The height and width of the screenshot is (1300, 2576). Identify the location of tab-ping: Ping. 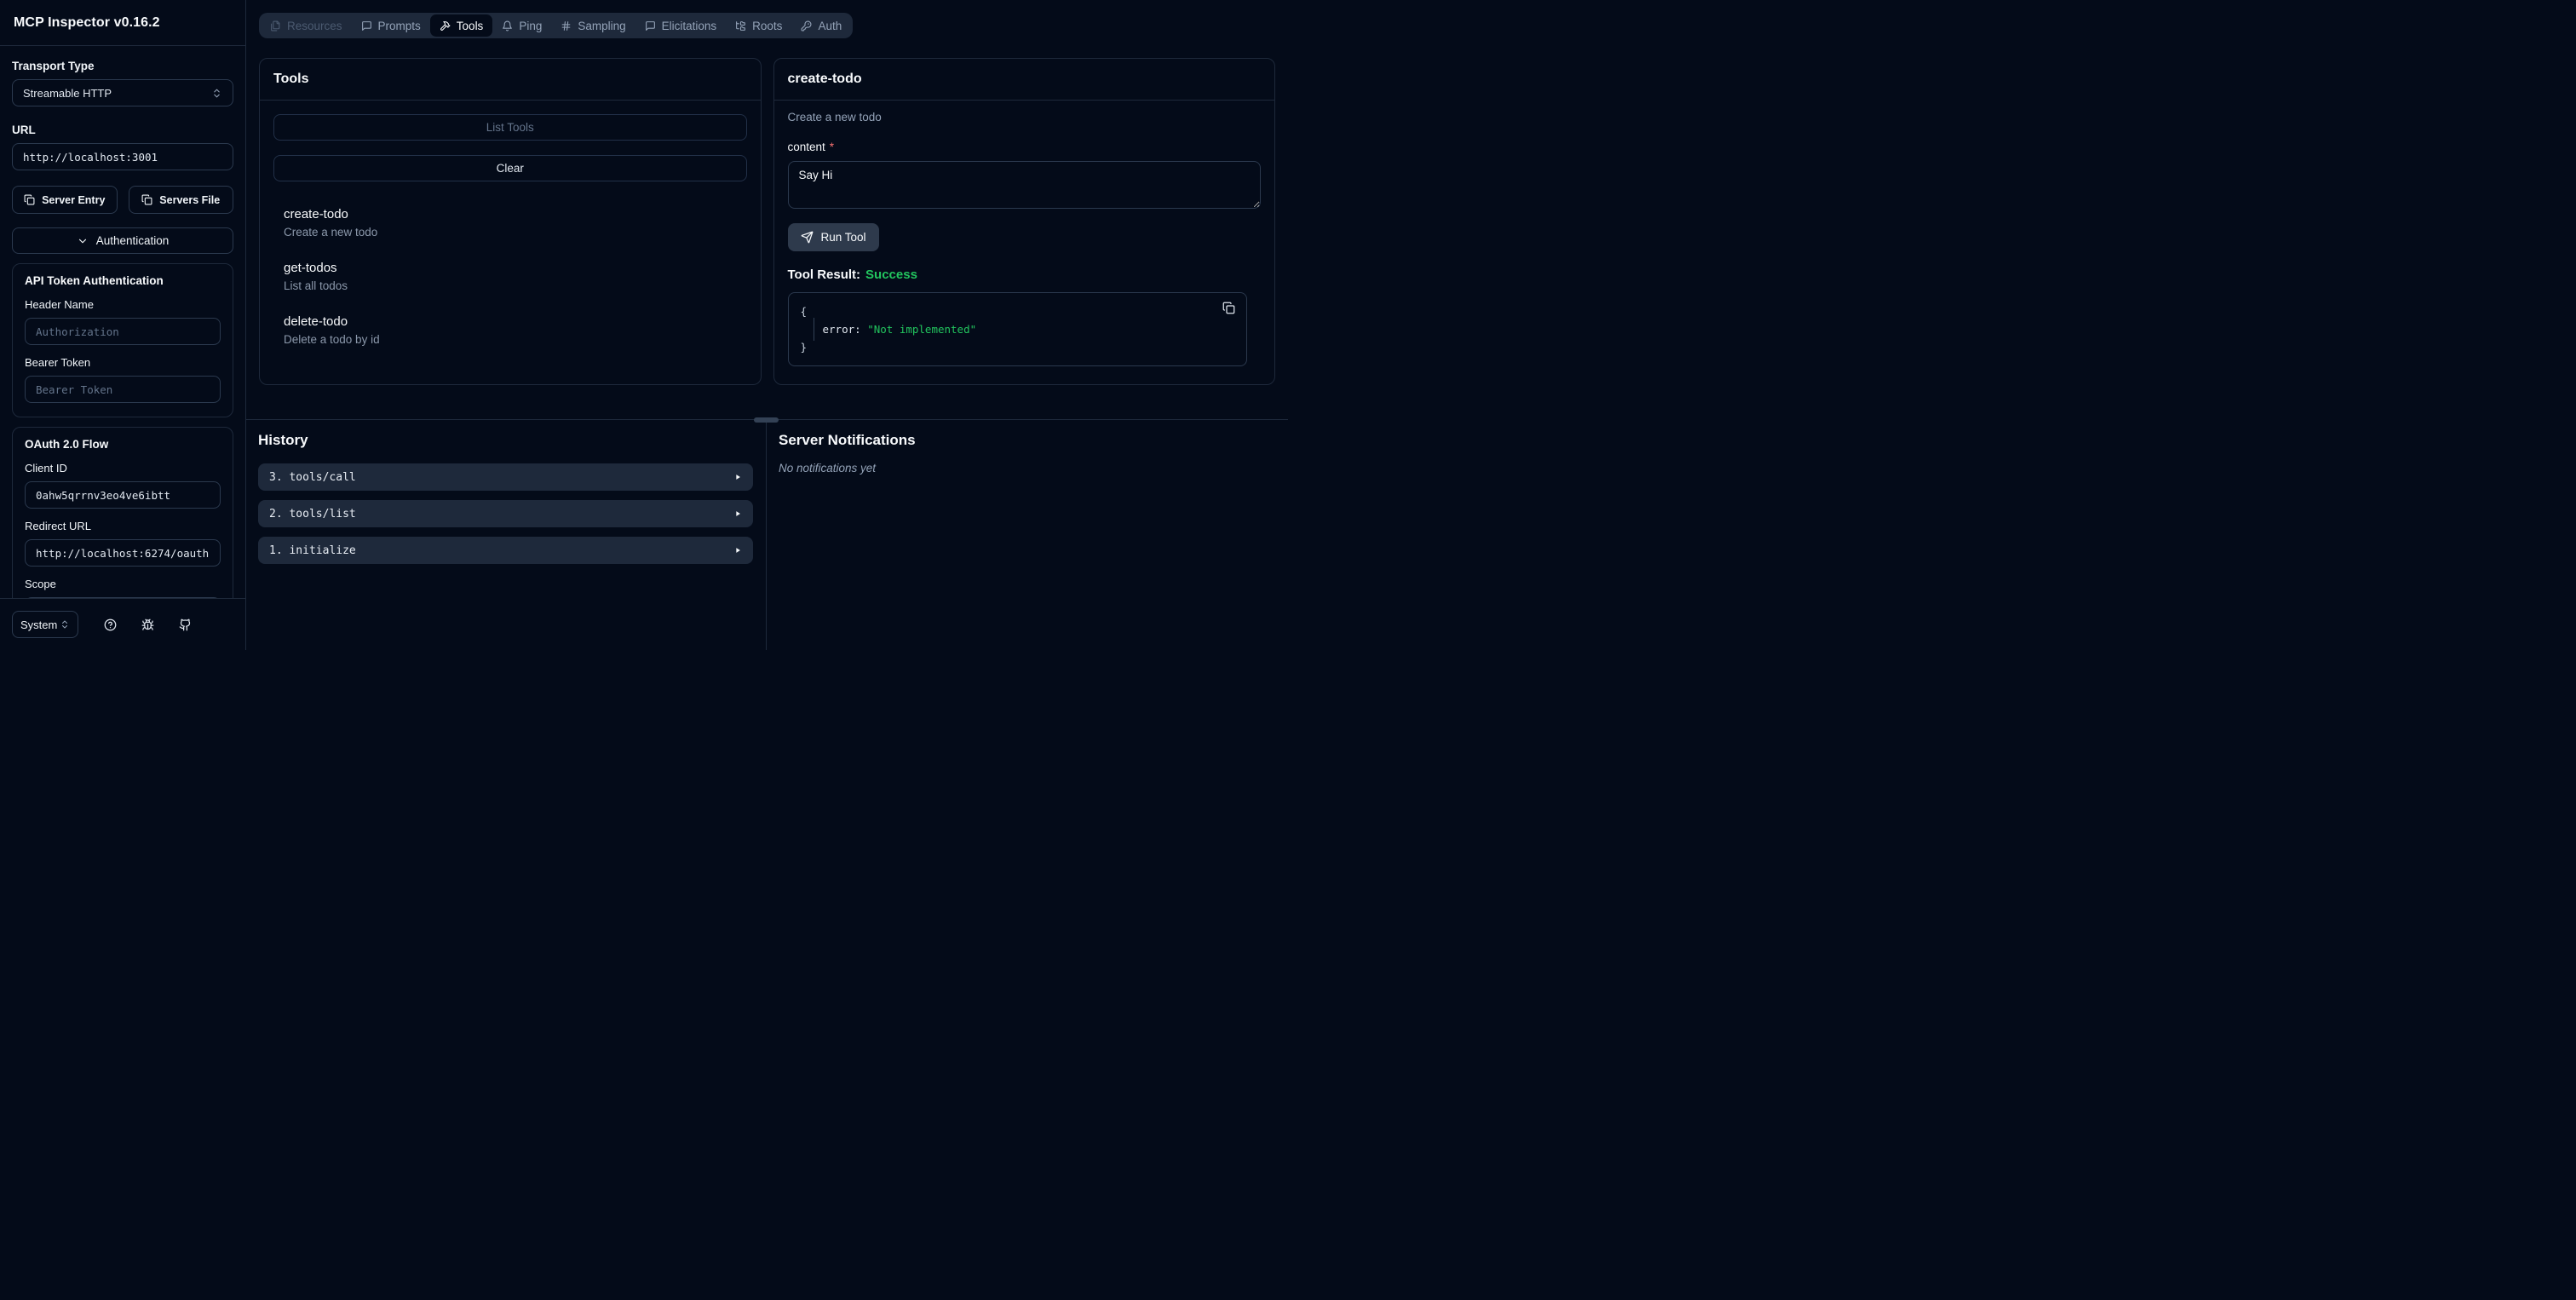
(522, 25).